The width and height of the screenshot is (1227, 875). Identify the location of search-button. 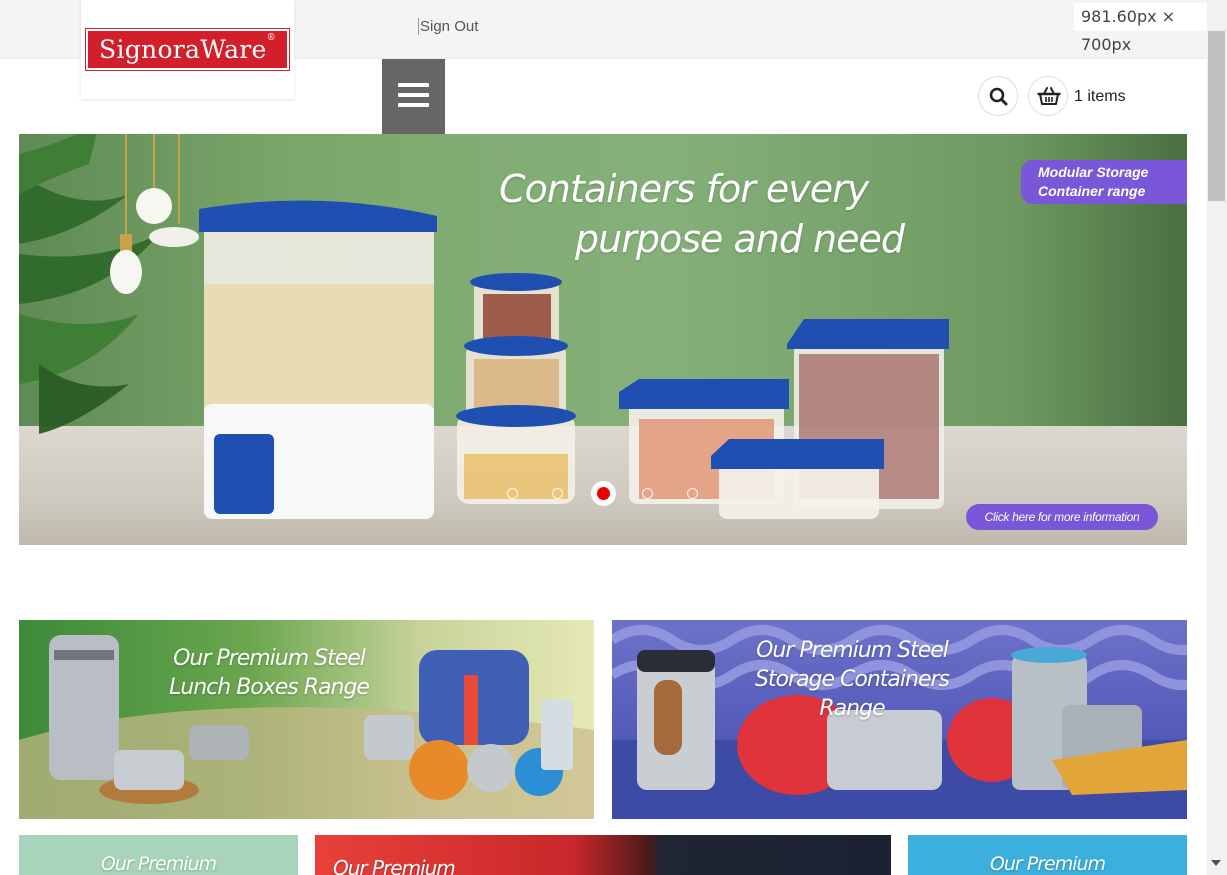
(998, 96).